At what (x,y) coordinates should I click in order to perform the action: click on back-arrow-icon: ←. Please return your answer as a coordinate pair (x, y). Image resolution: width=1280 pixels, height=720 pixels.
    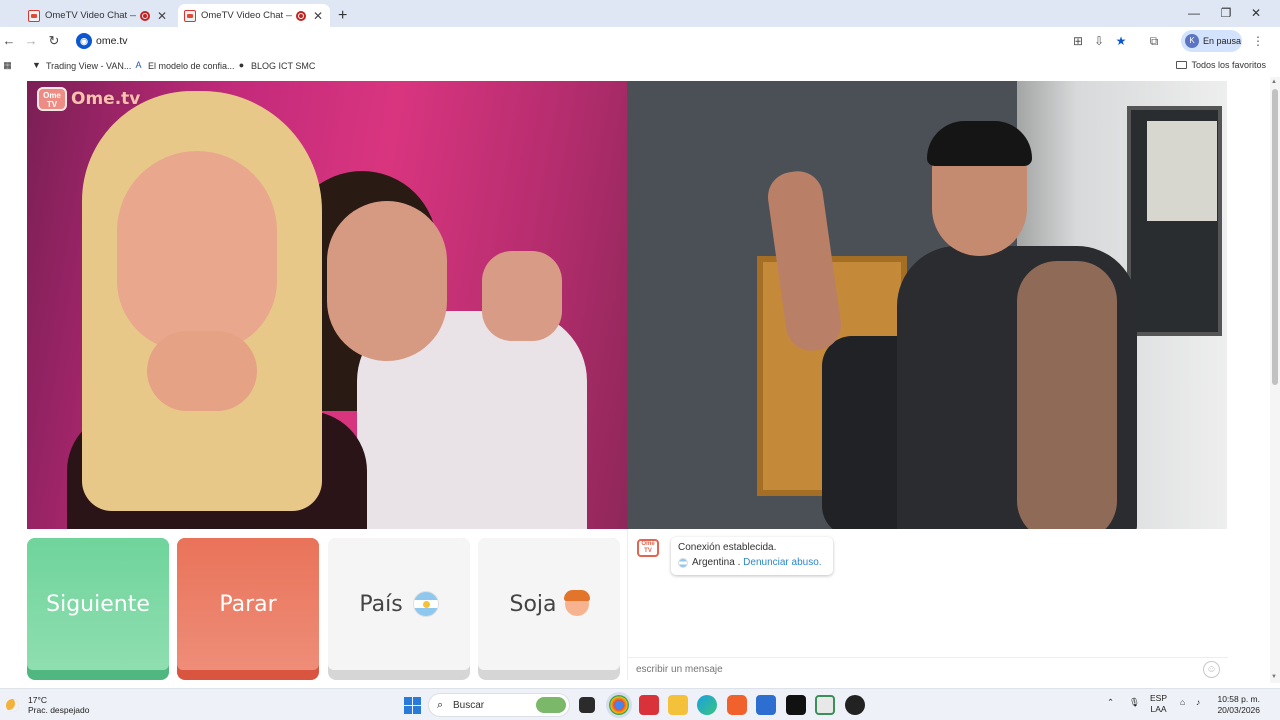
    Looking at the image, I should click on (9, 41).